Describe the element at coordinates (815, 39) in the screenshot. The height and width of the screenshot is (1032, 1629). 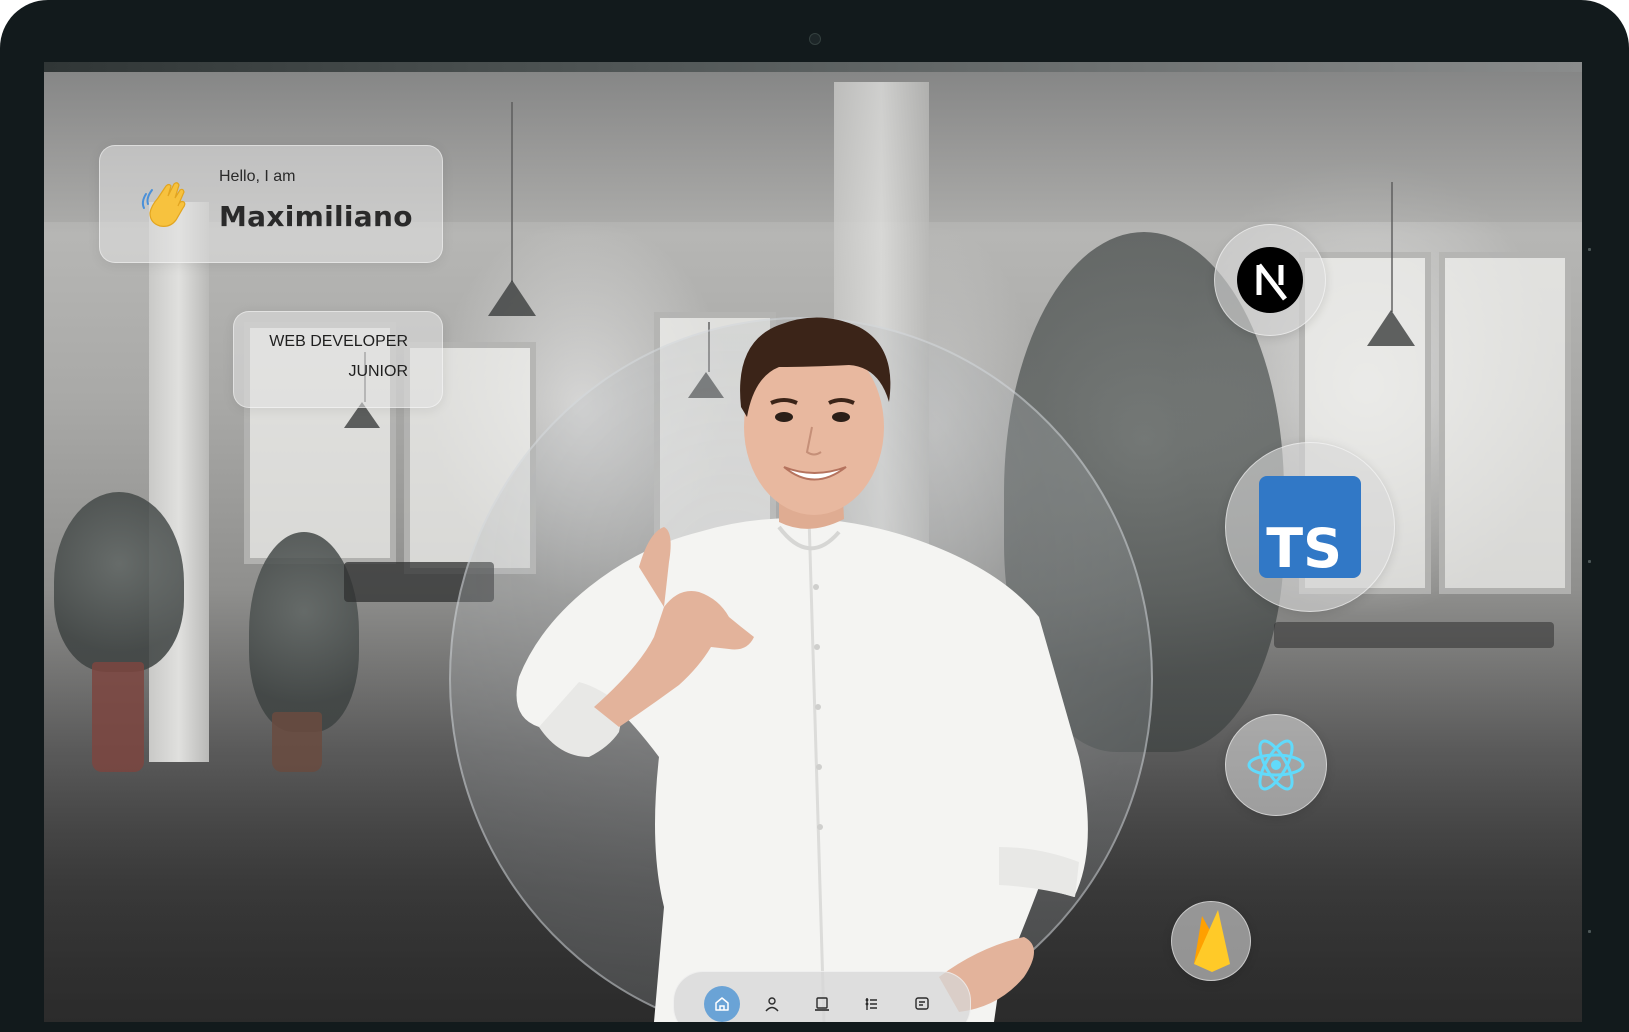
I see `webcam-icon` at that location.